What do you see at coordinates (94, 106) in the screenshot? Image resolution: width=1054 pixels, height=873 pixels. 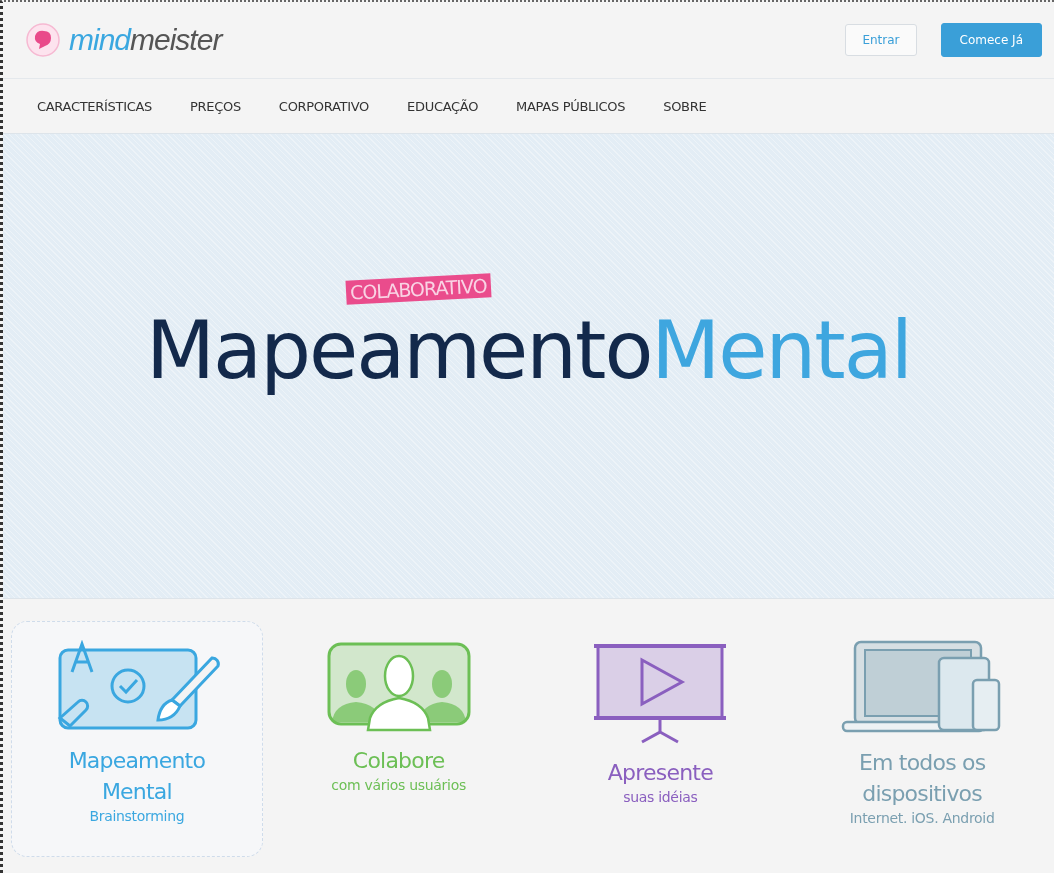 I see `nav-link: CARACTERÍSTICAS` at bounding box center [94, 106].